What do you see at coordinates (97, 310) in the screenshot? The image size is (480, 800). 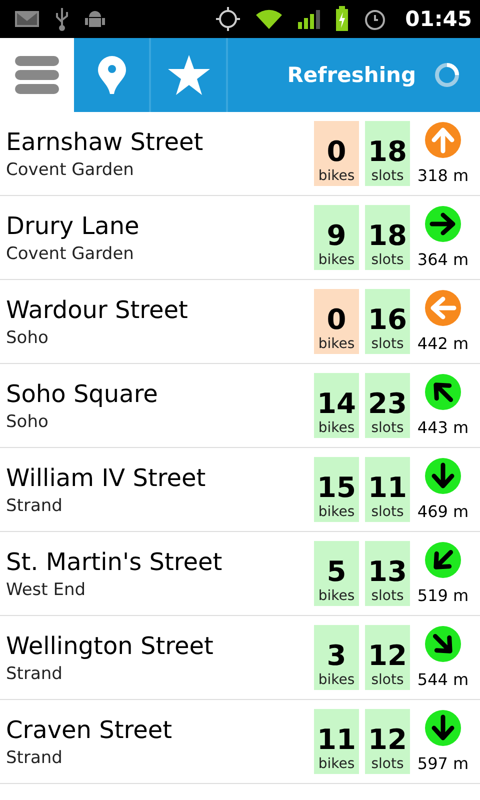 I see `station-name: Wardour Street` at bounding box center [97, 310].